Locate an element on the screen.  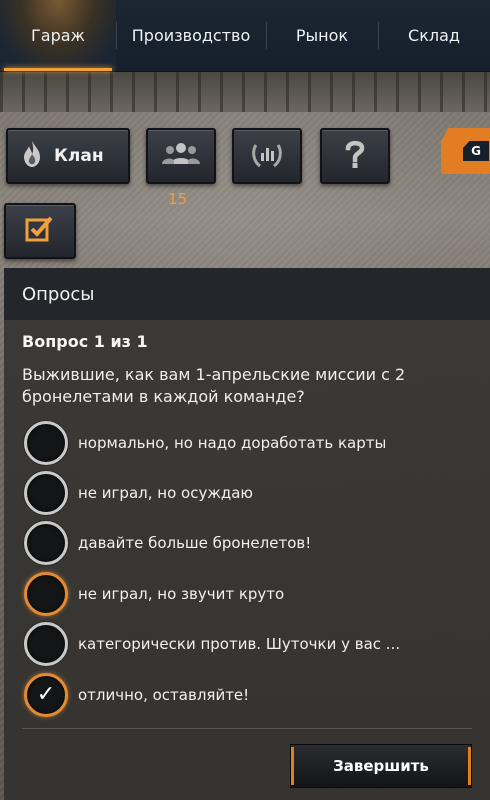
poll-option: нормально, но надо доработать карты is located at coordinates (244, 443).